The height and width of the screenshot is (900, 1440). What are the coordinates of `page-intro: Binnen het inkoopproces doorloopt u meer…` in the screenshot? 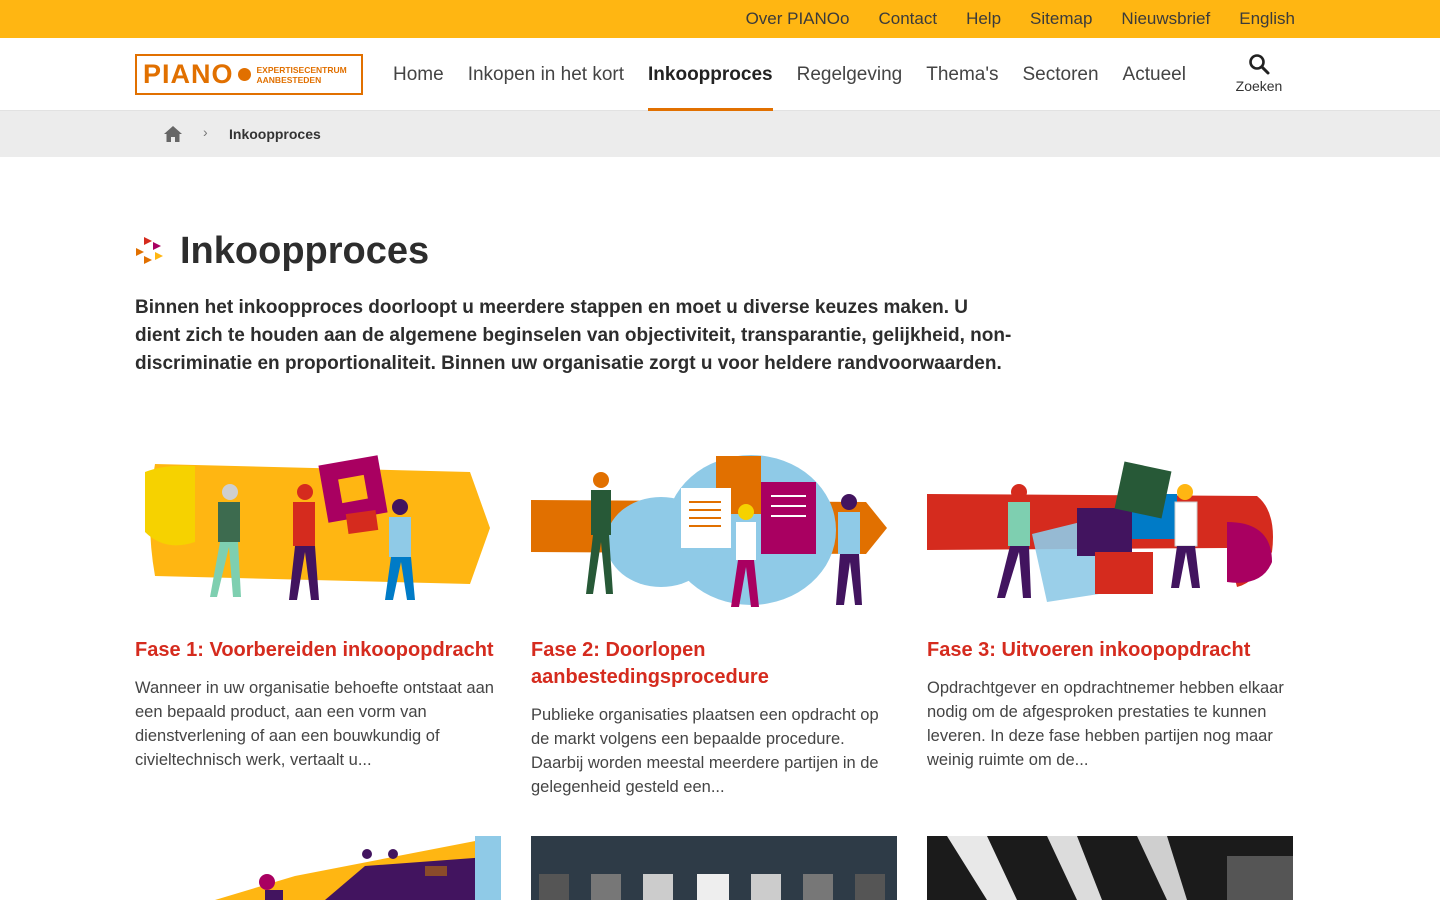 It's located at (573, 335).